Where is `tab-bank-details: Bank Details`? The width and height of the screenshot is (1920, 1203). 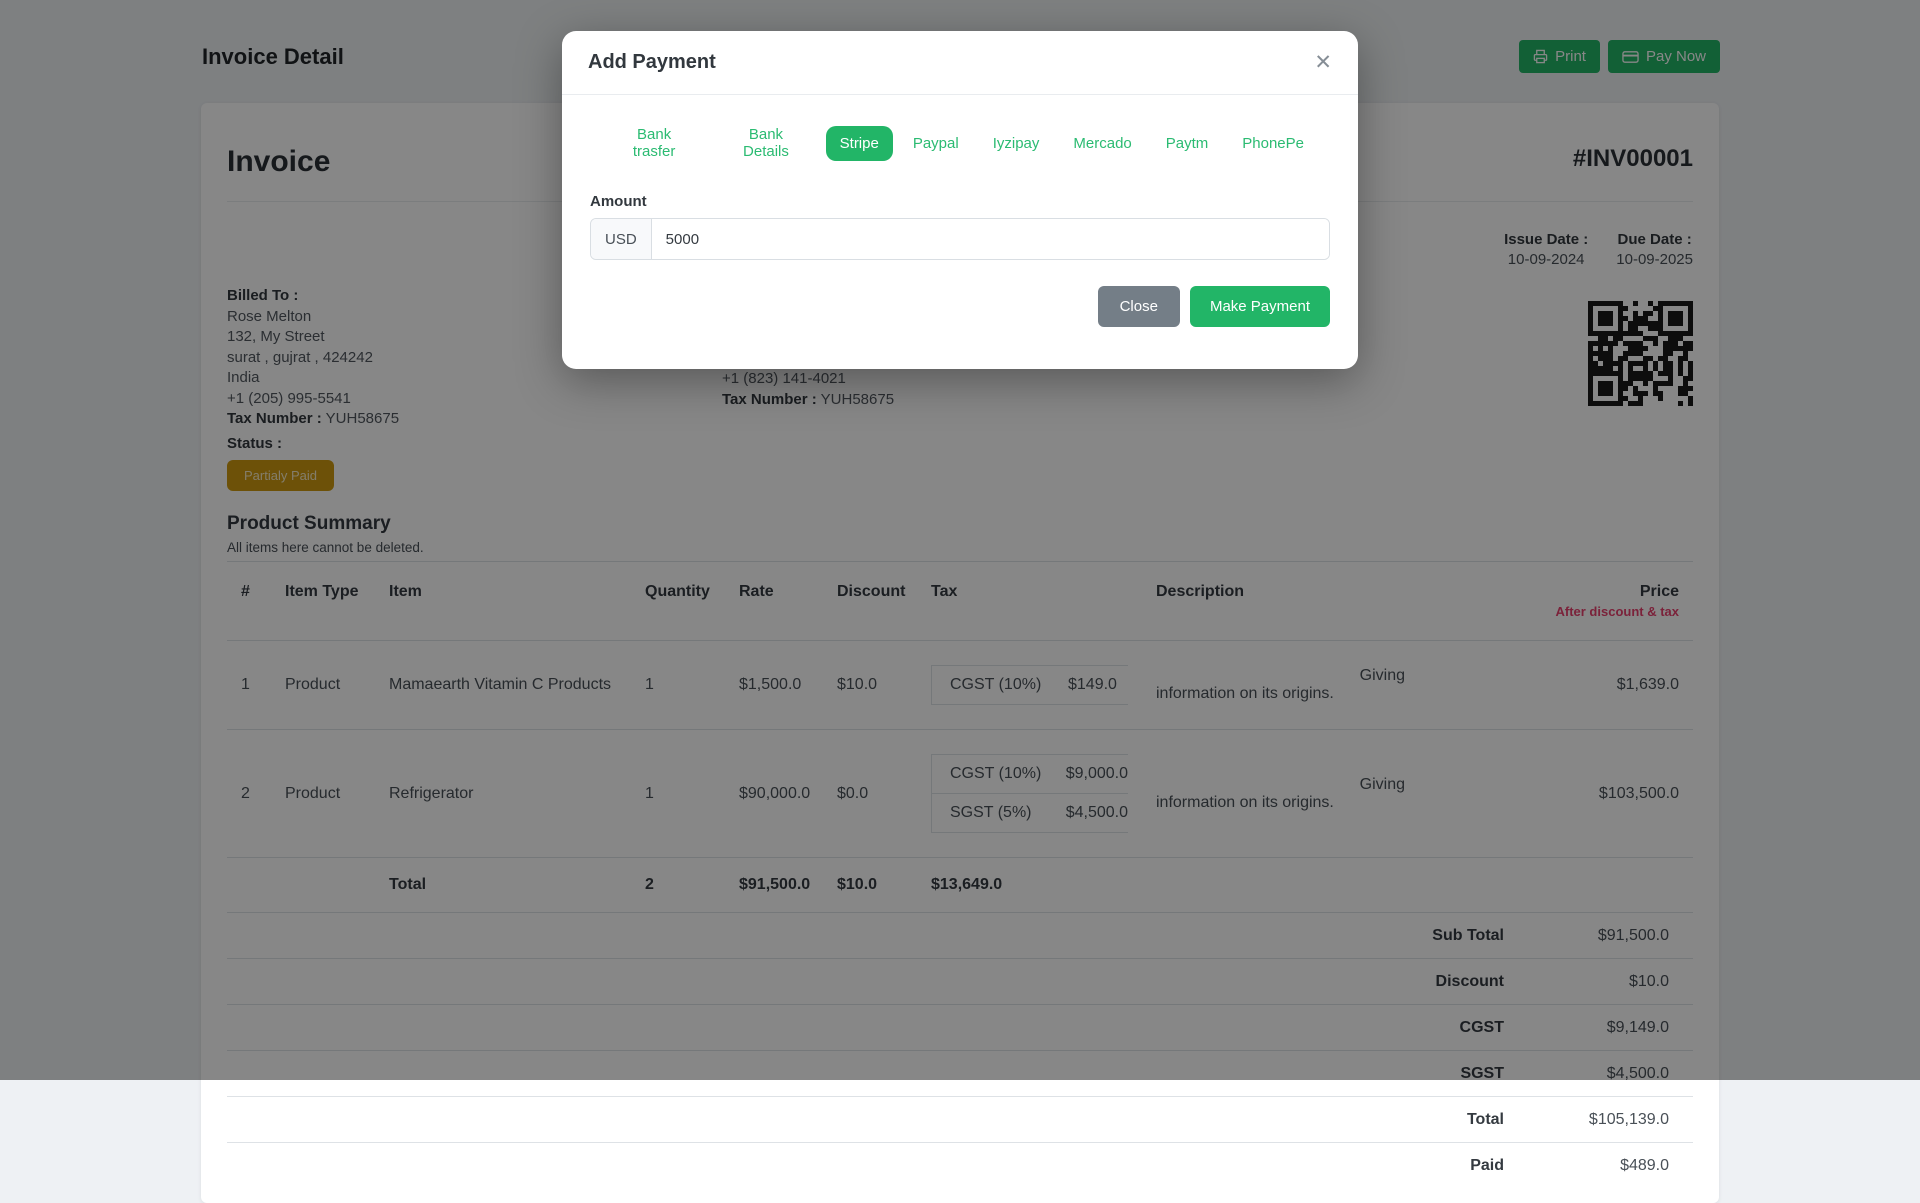 tab-bank-details: Bank Details is located at coordinates (765, 143).